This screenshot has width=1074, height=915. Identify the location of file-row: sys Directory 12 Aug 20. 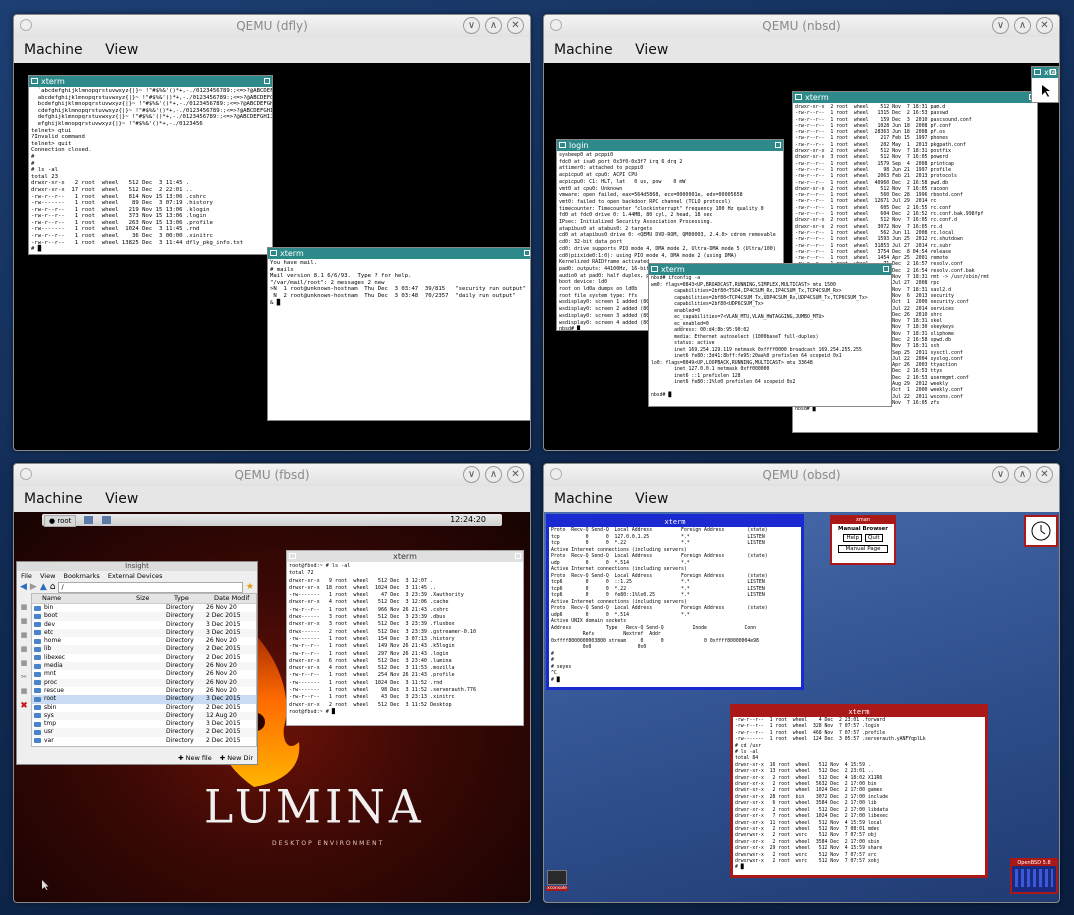
(144, 716).